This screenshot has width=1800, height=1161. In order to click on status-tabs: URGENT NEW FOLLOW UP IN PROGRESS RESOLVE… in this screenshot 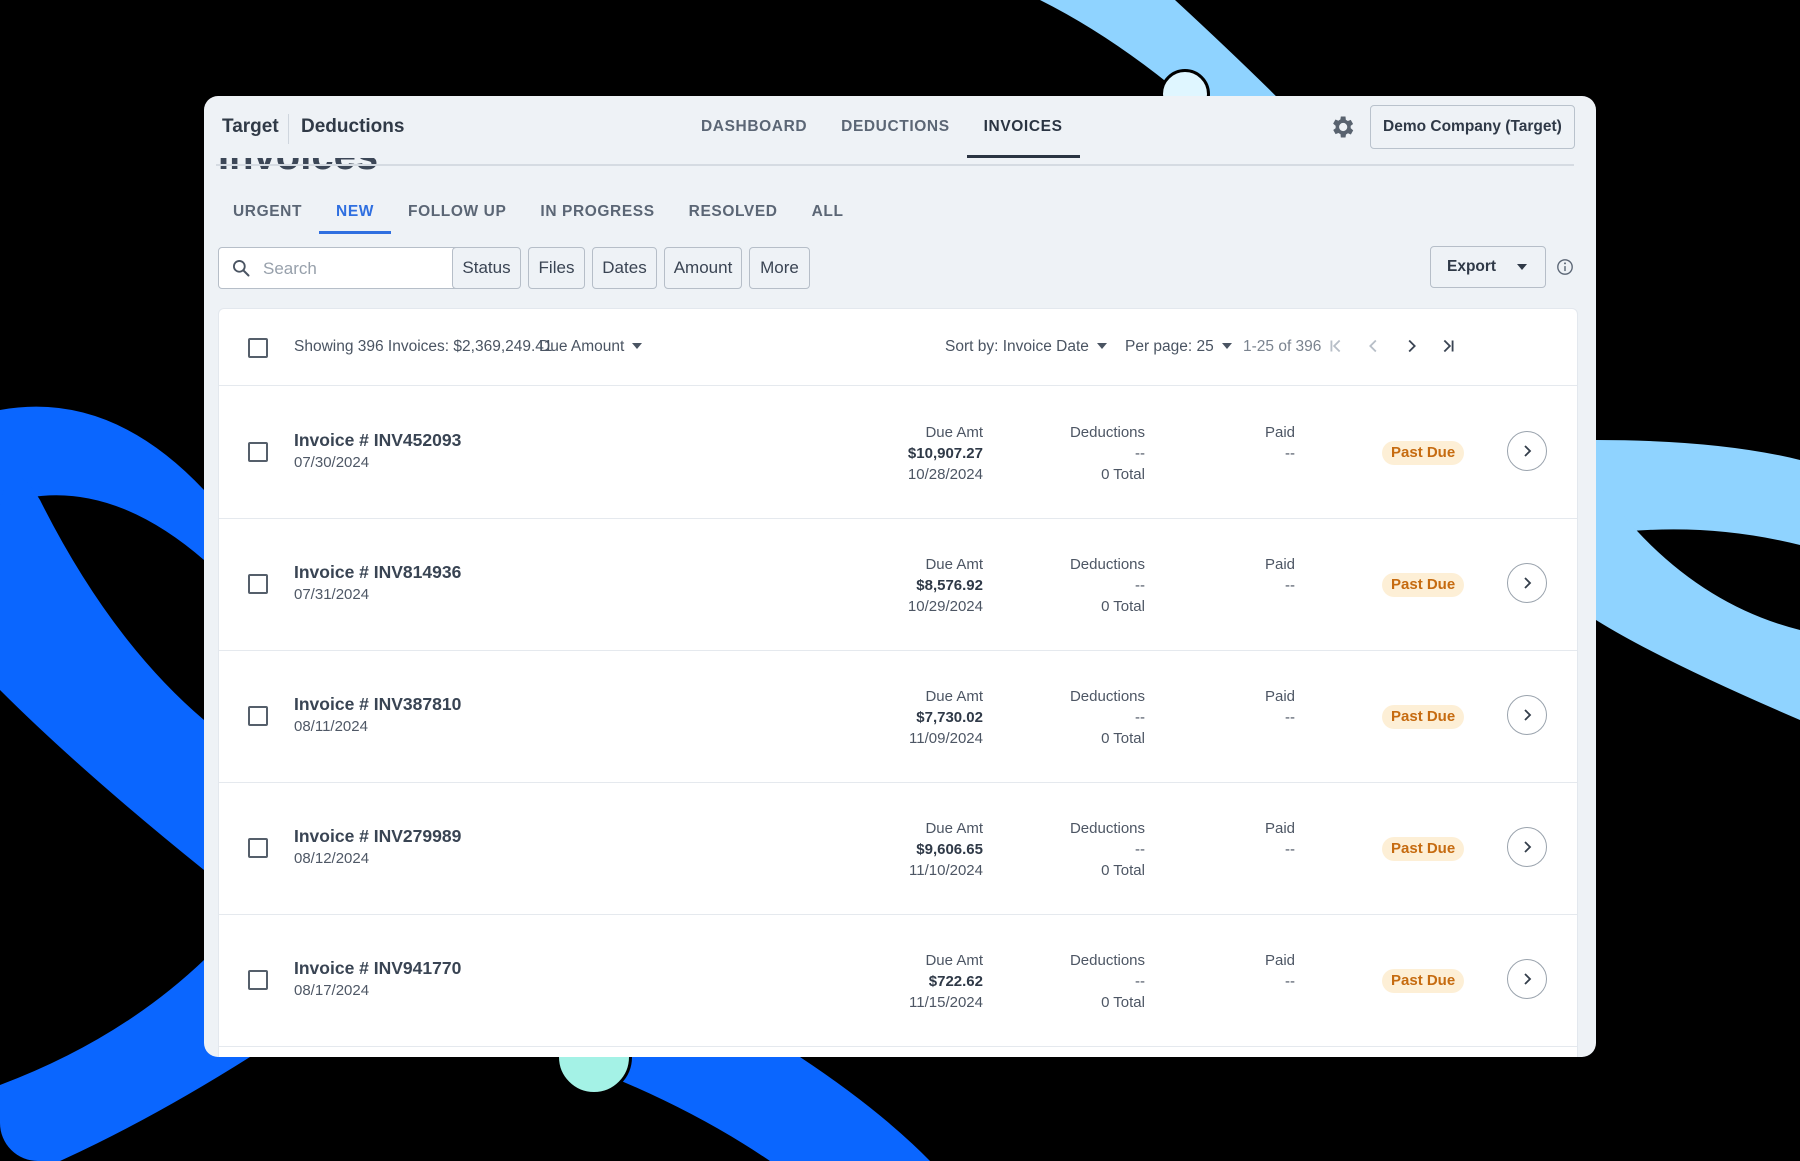, I will do `click(538, 213)`.